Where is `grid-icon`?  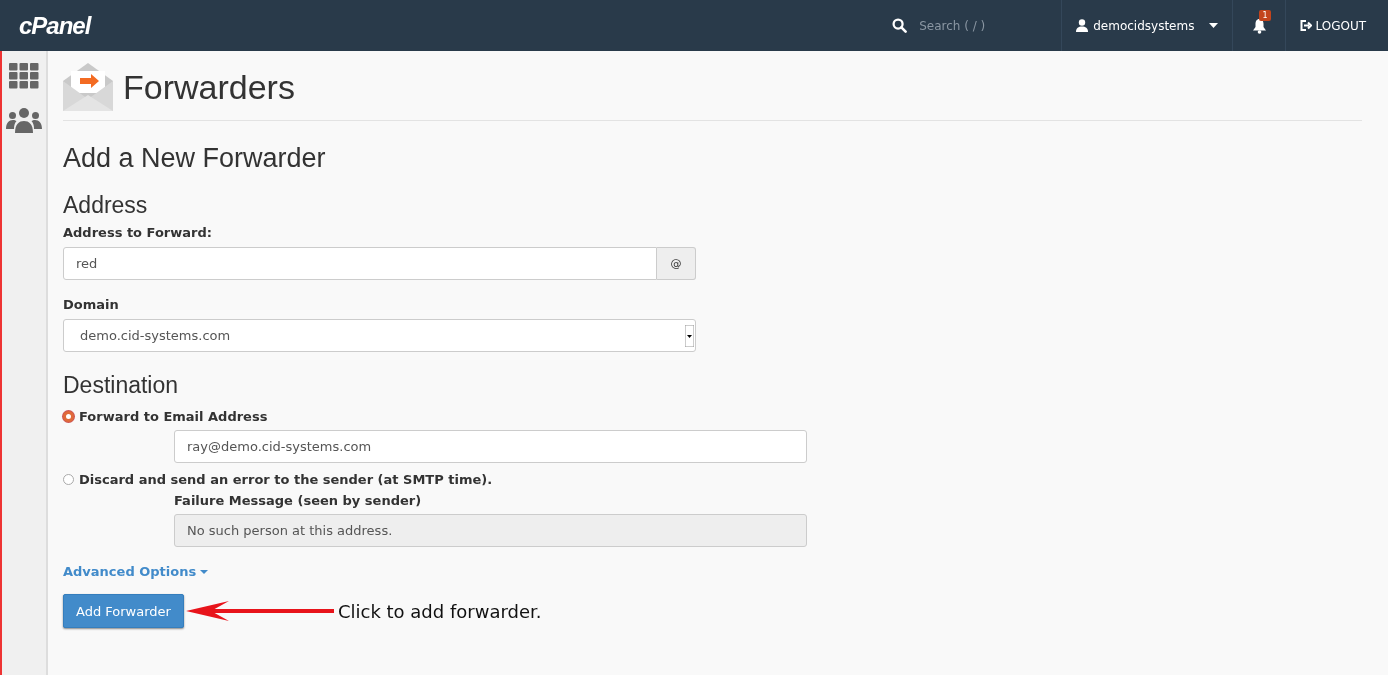
grid-icon is located at coordinates (24, 76).